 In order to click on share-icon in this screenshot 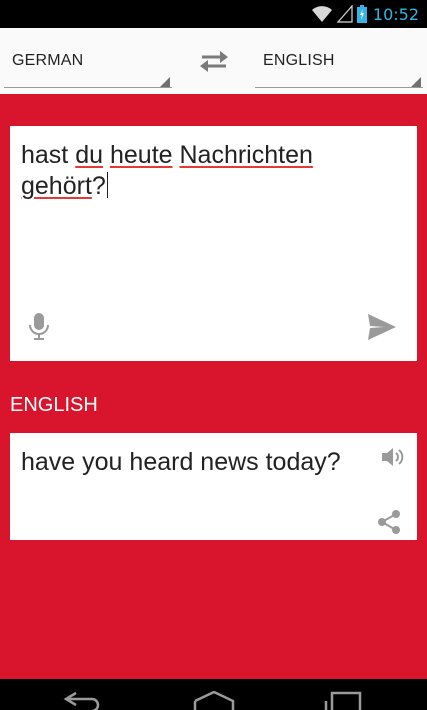, I will do `click(389, 522)`.